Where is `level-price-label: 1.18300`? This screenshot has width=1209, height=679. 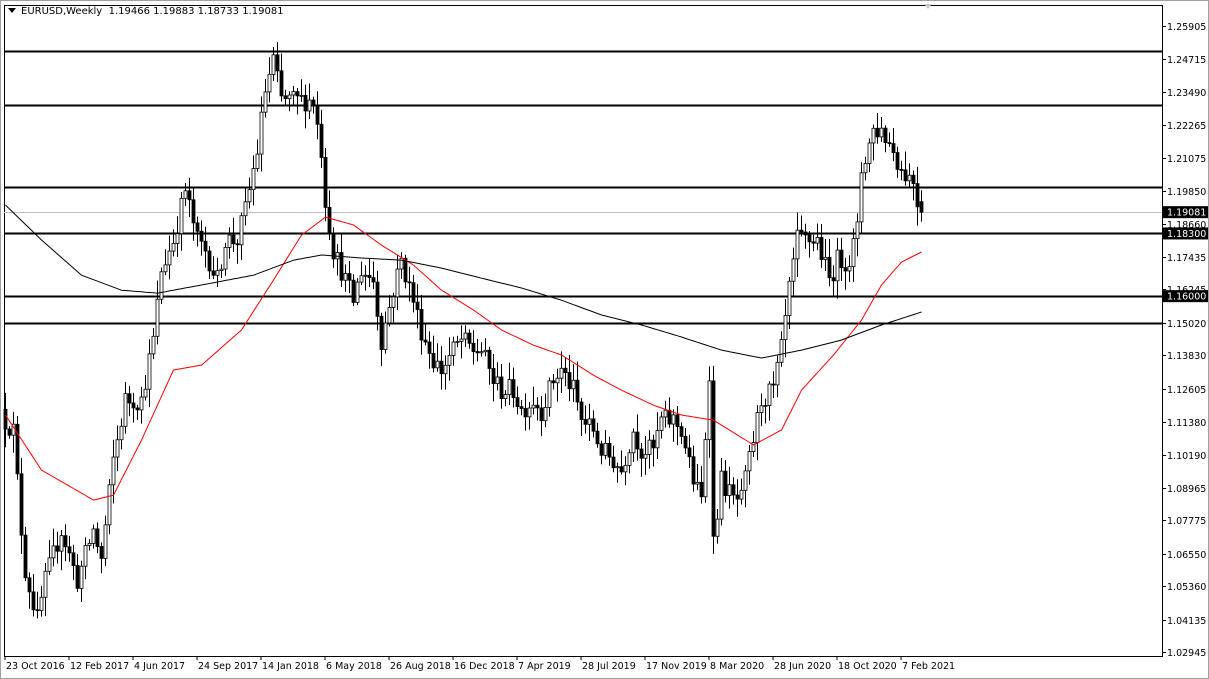
level-price-label: 1.18300 is located at coordinates (1186, 234).